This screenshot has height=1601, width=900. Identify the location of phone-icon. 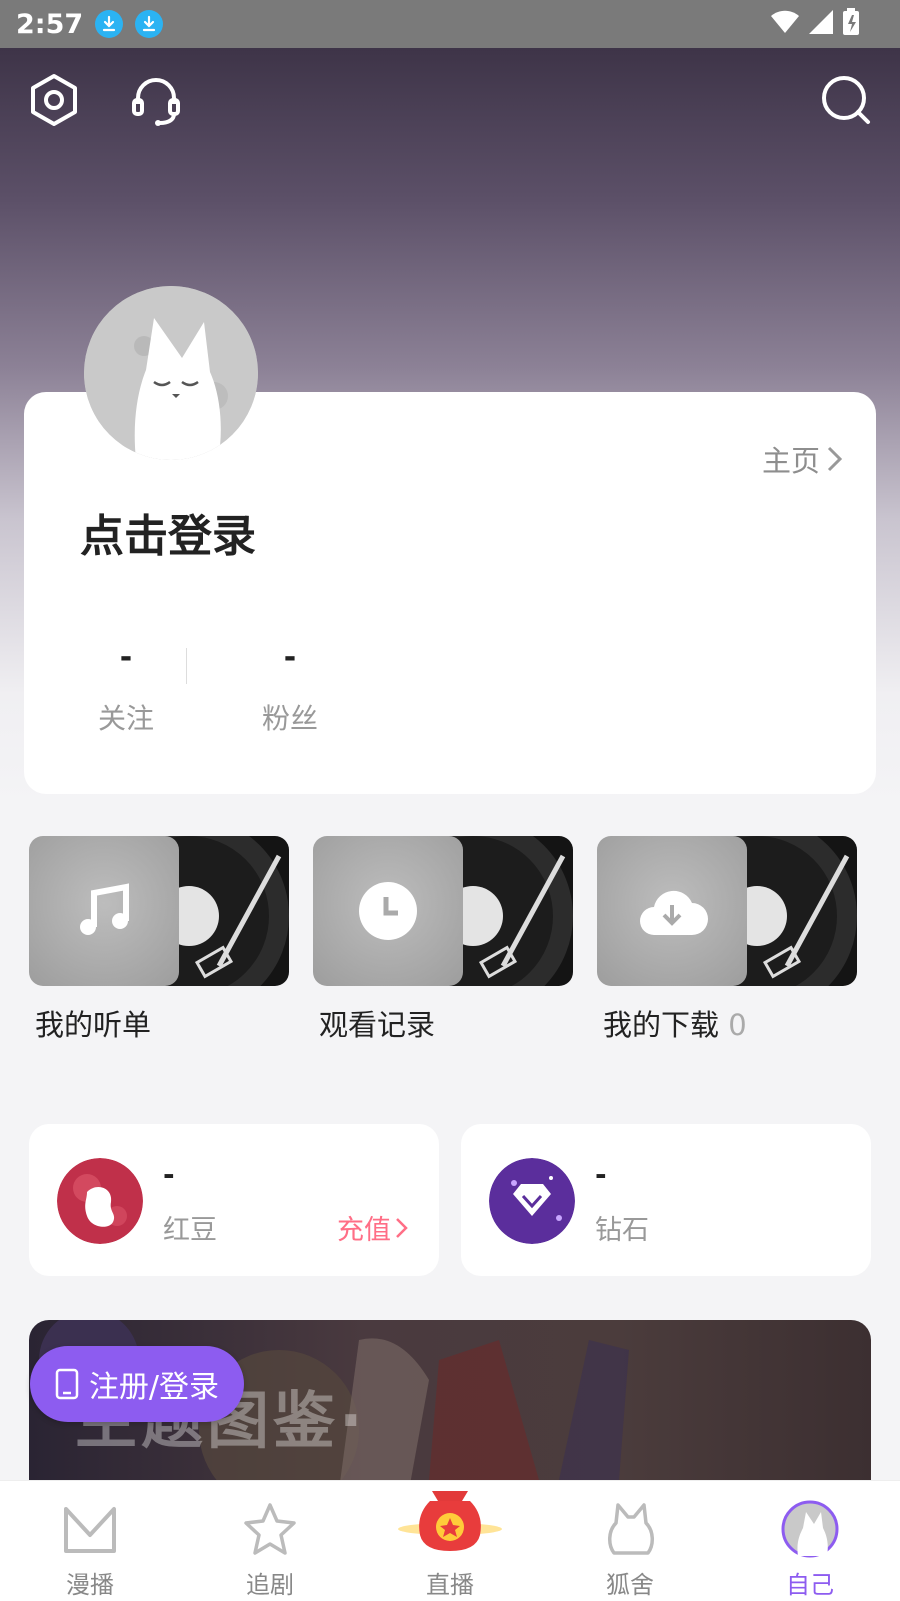
(67, 1384).